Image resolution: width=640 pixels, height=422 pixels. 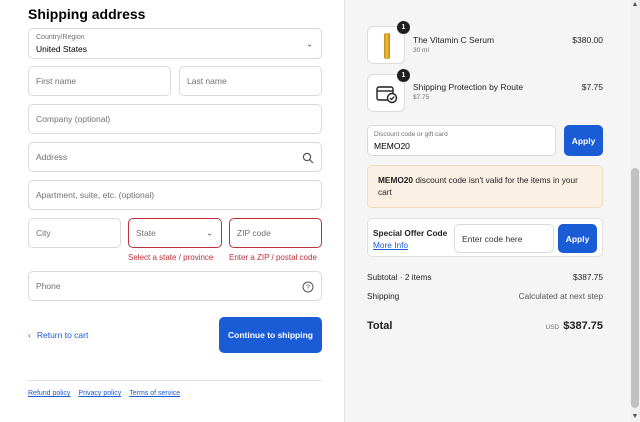 I want to click on serum-bottle-icon, so click(x=387, y=46).